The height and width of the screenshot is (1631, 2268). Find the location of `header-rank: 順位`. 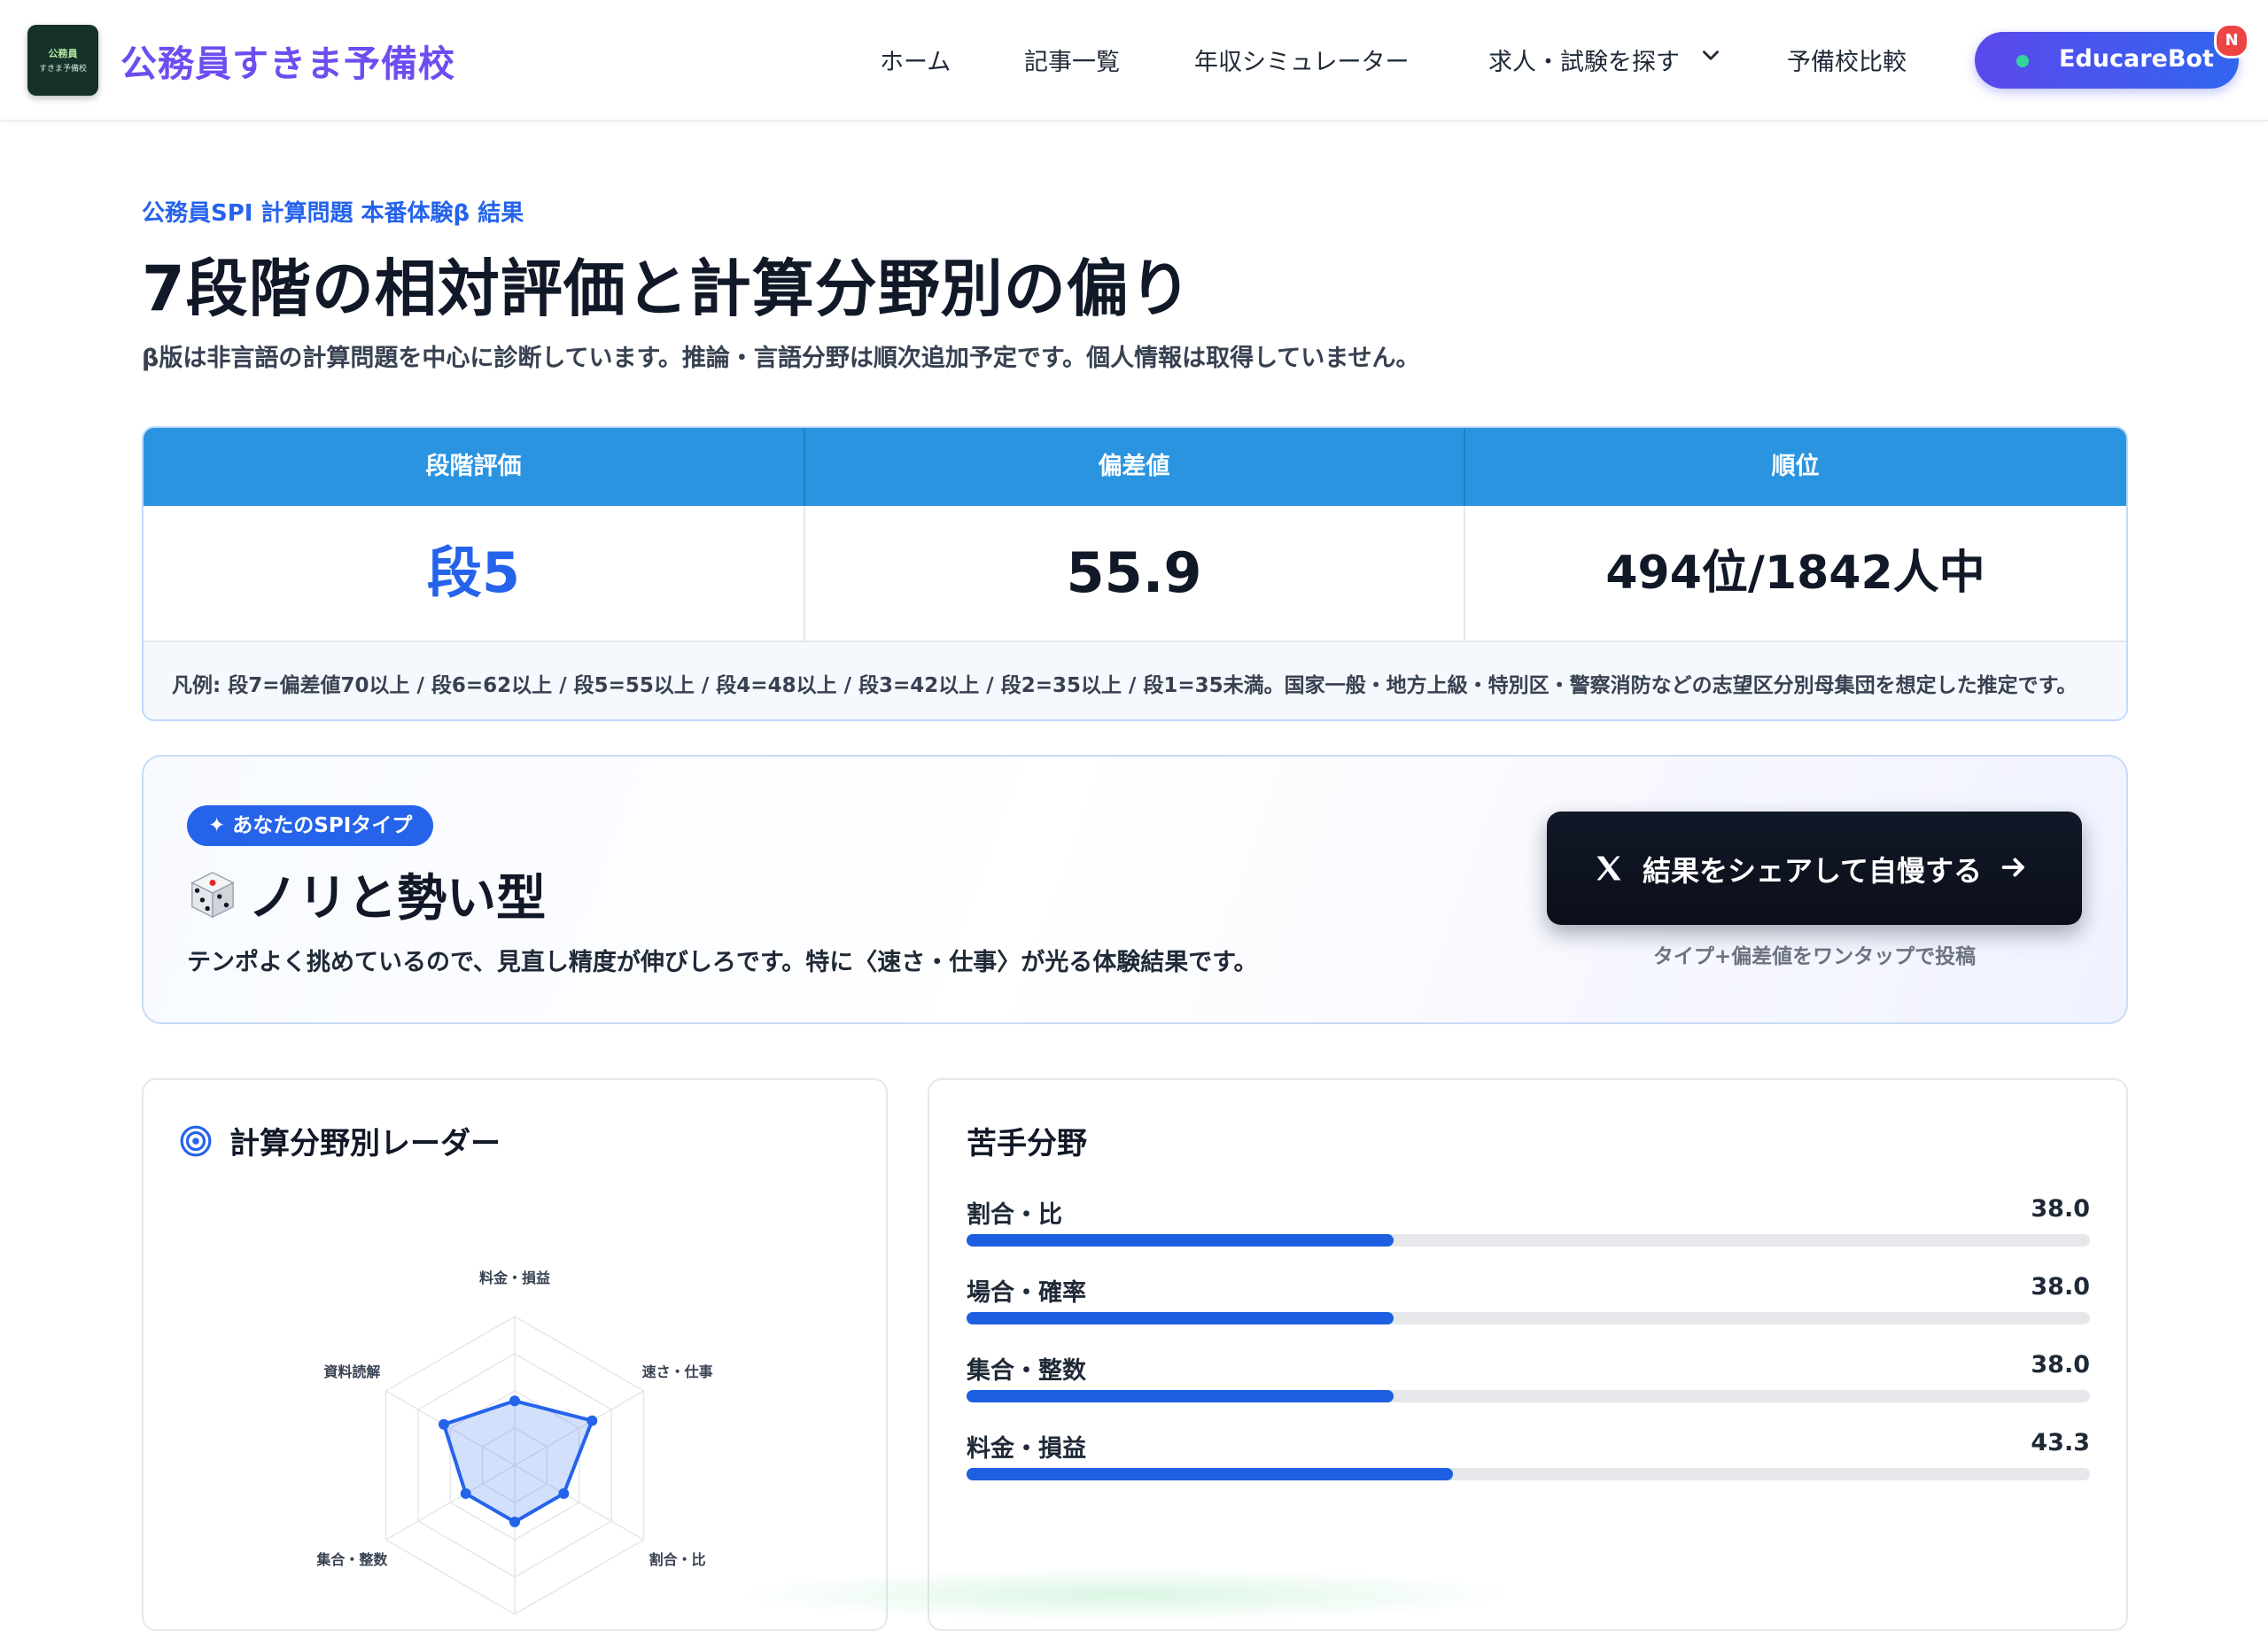

header-rank: 順位 is located at coordinates (1795, 467).